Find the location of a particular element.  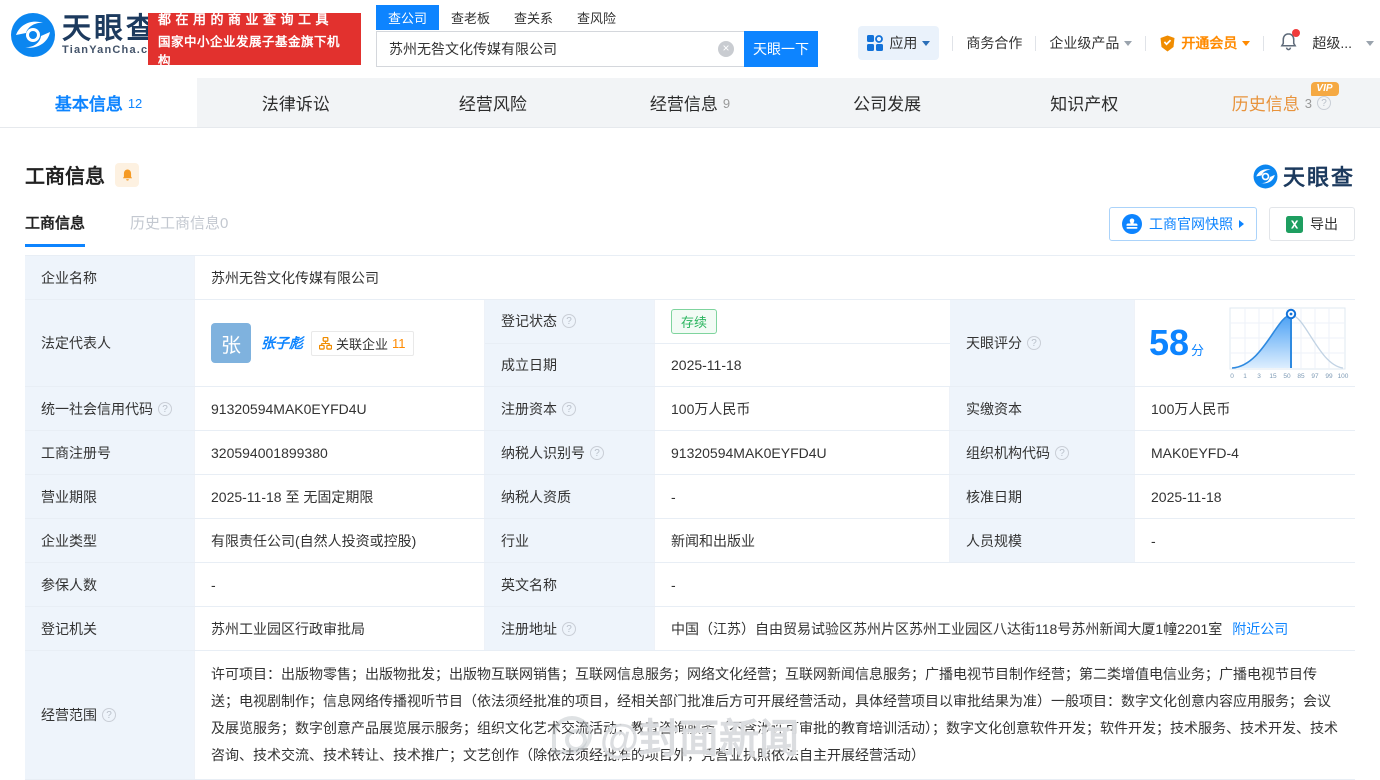

search-tab-boss: 查老板 is located at coordinates (470, 17).